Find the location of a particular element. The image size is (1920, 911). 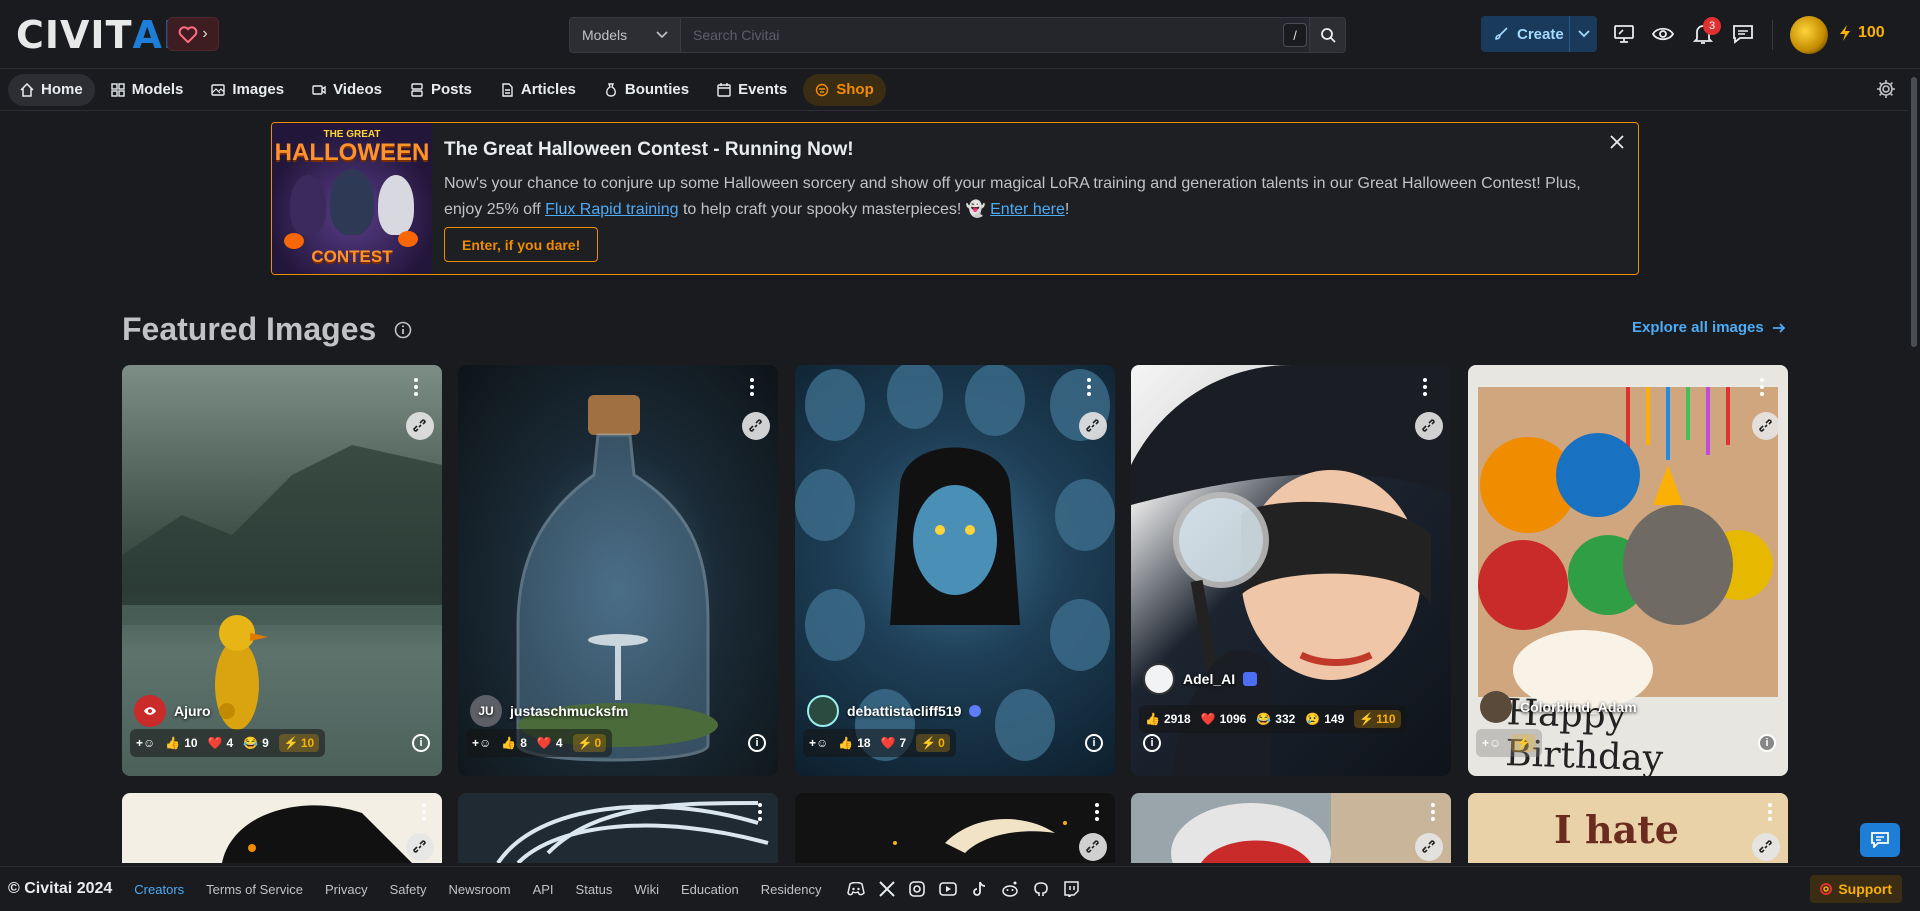

laugh-reaction: 😂 332 is located at coordinates (1275, 719).